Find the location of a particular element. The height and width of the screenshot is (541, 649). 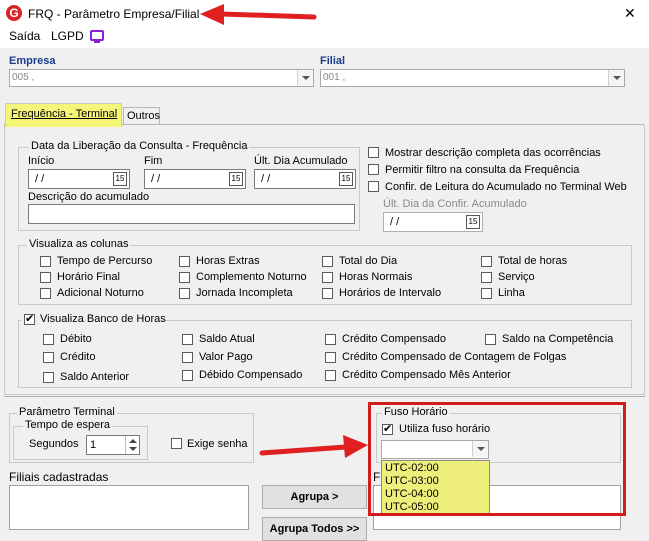

annotation-arrow-fuso is located at coordinates (313, 446).